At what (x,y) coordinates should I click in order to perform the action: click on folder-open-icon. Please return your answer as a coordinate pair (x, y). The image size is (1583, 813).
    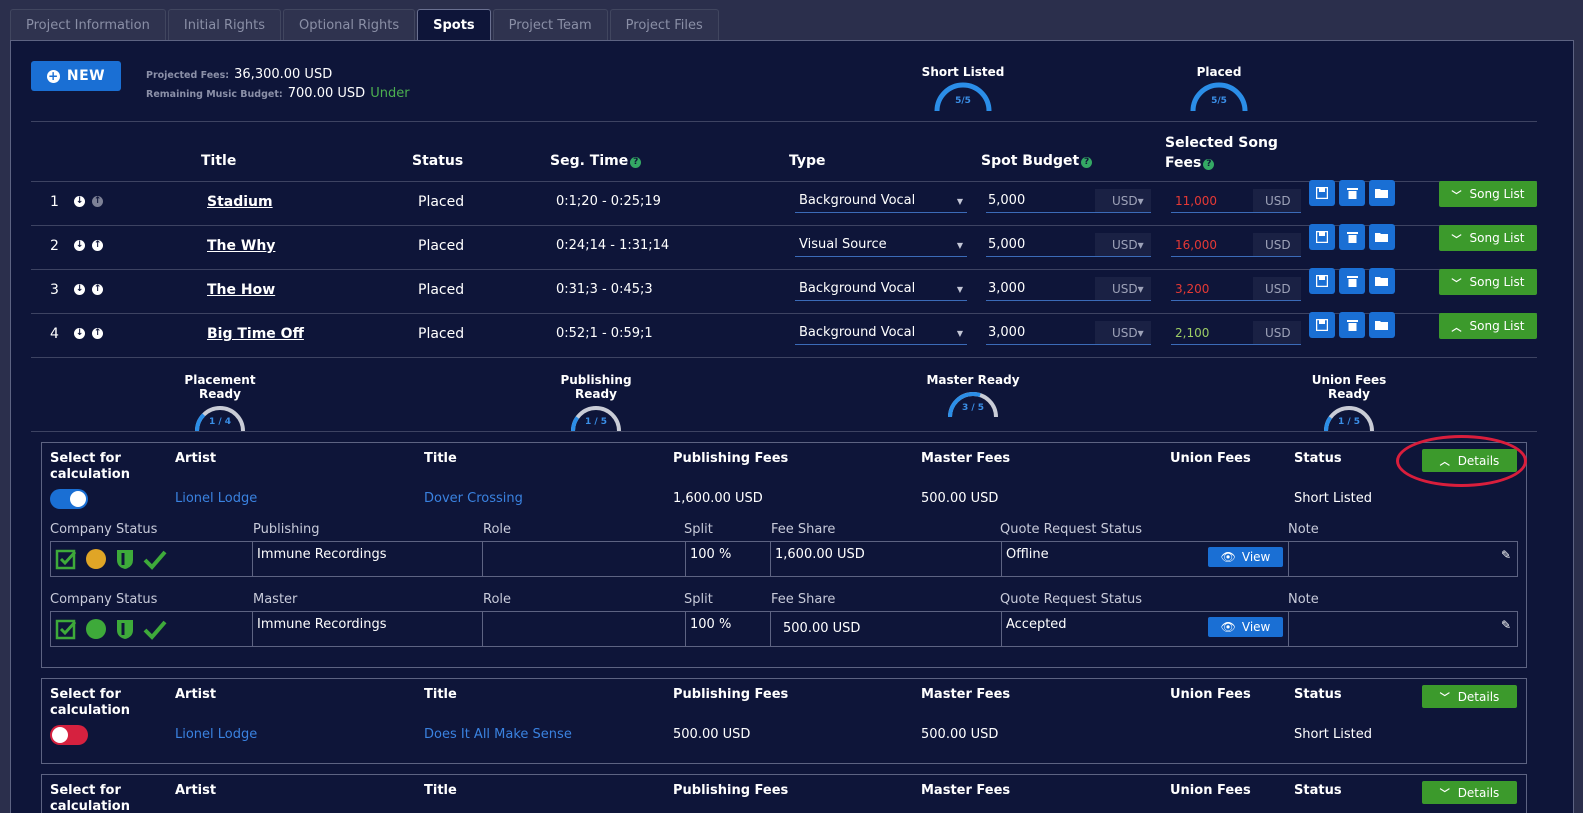
    Looking at the image, I should click on (1381, 193).